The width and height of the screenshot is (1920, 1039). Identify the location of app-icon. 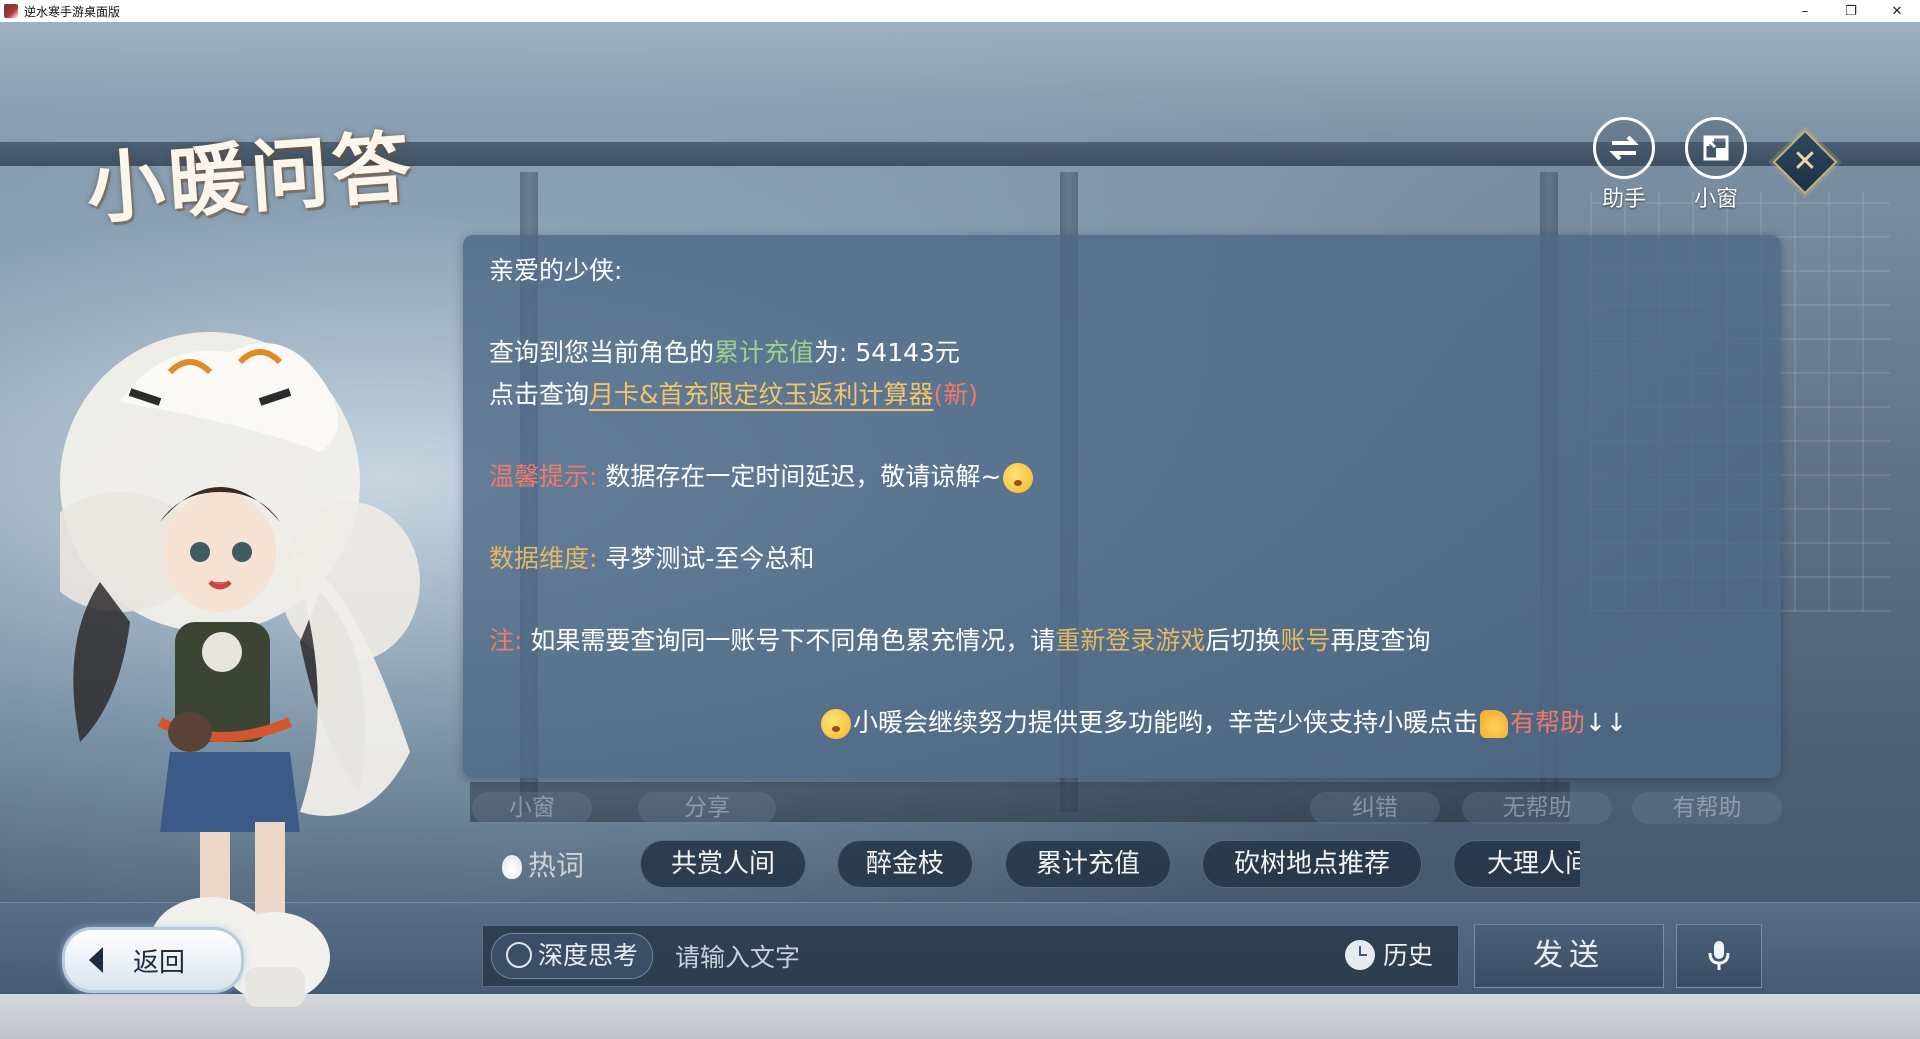
(11, 11).